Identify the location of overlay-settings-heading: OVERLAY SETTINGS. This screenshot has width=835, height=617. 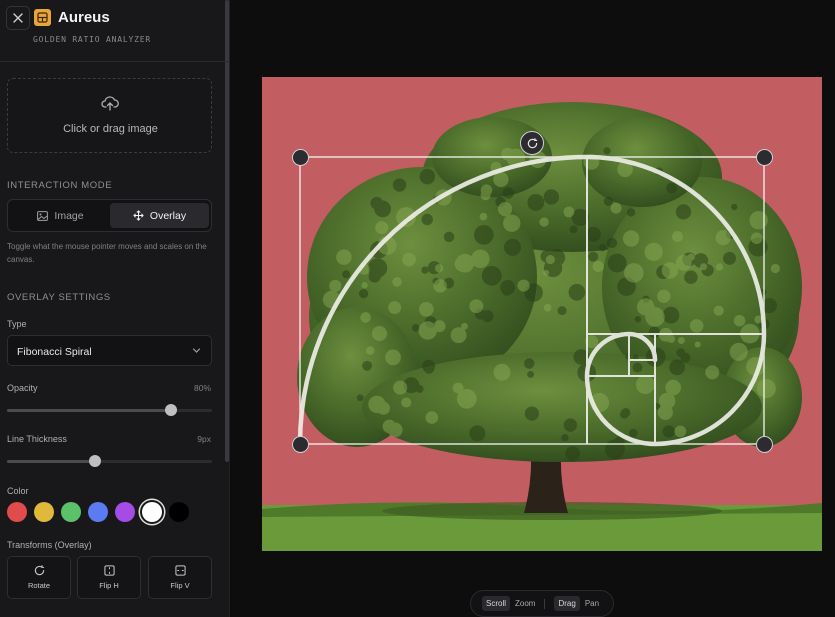
(59, 297).